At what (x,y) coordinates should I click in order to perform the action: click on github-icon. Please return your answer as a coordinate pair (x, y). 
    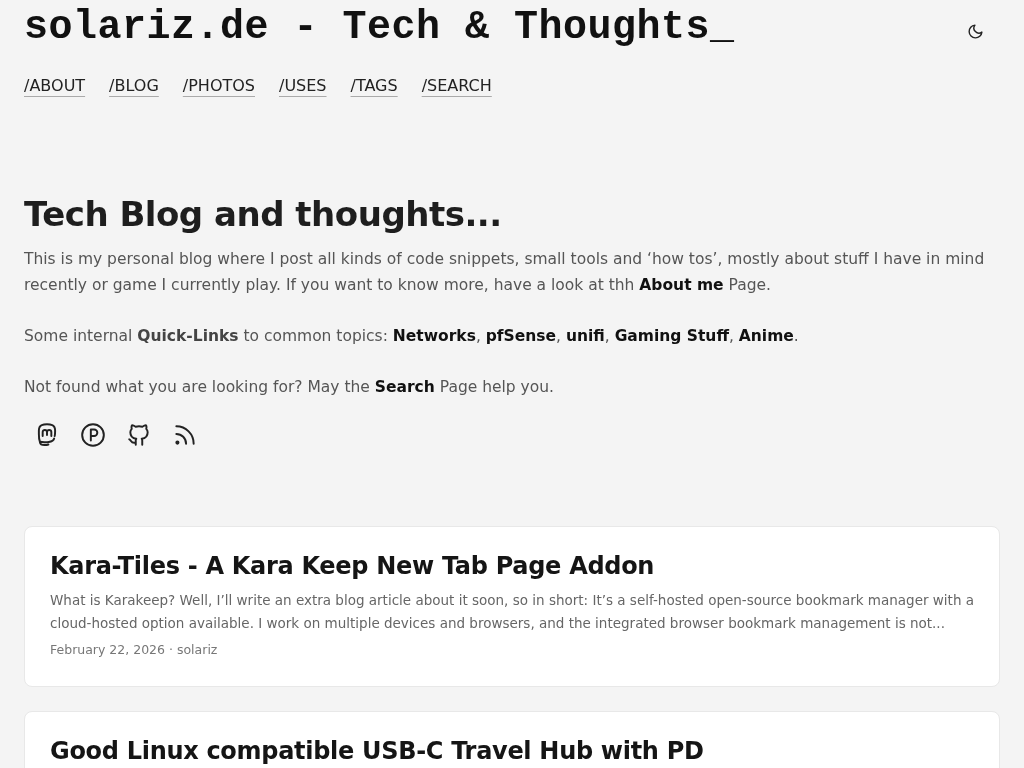
    Looking at the image, I should click on (139, 435).